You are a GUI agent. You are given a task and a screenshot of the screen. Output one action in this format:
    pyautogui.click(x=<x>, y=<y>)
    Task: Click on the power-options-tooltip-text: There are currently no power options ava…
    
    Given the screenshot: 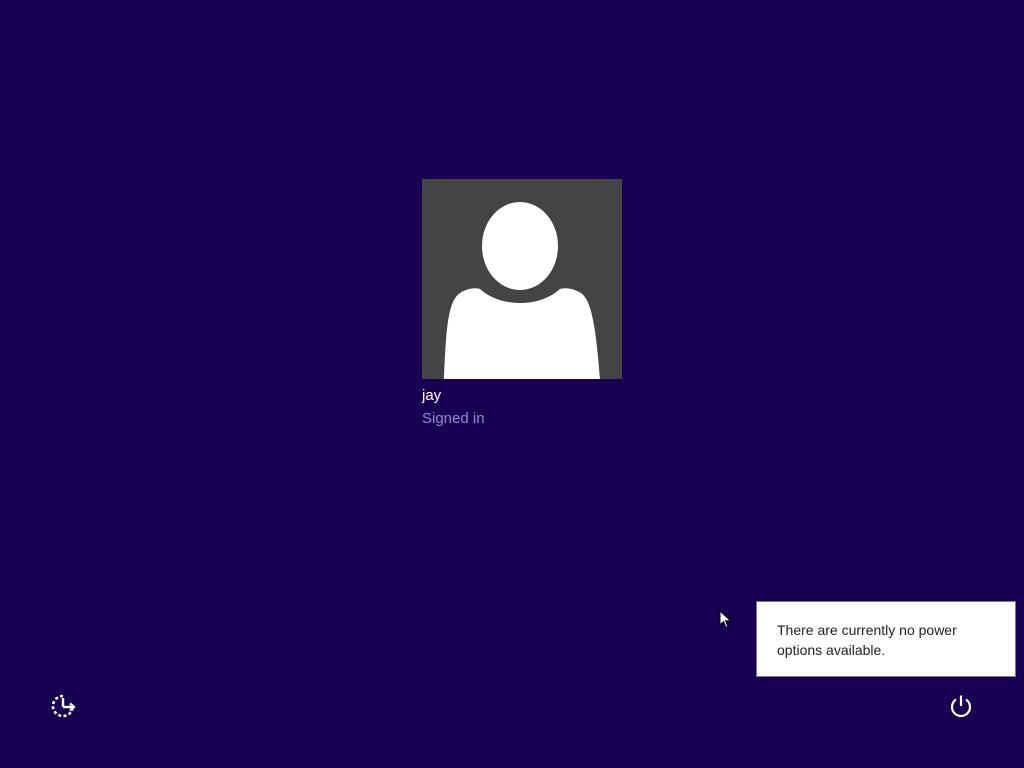 What is the action you would take?
    pyautogui.click(x=867, y=640)
    